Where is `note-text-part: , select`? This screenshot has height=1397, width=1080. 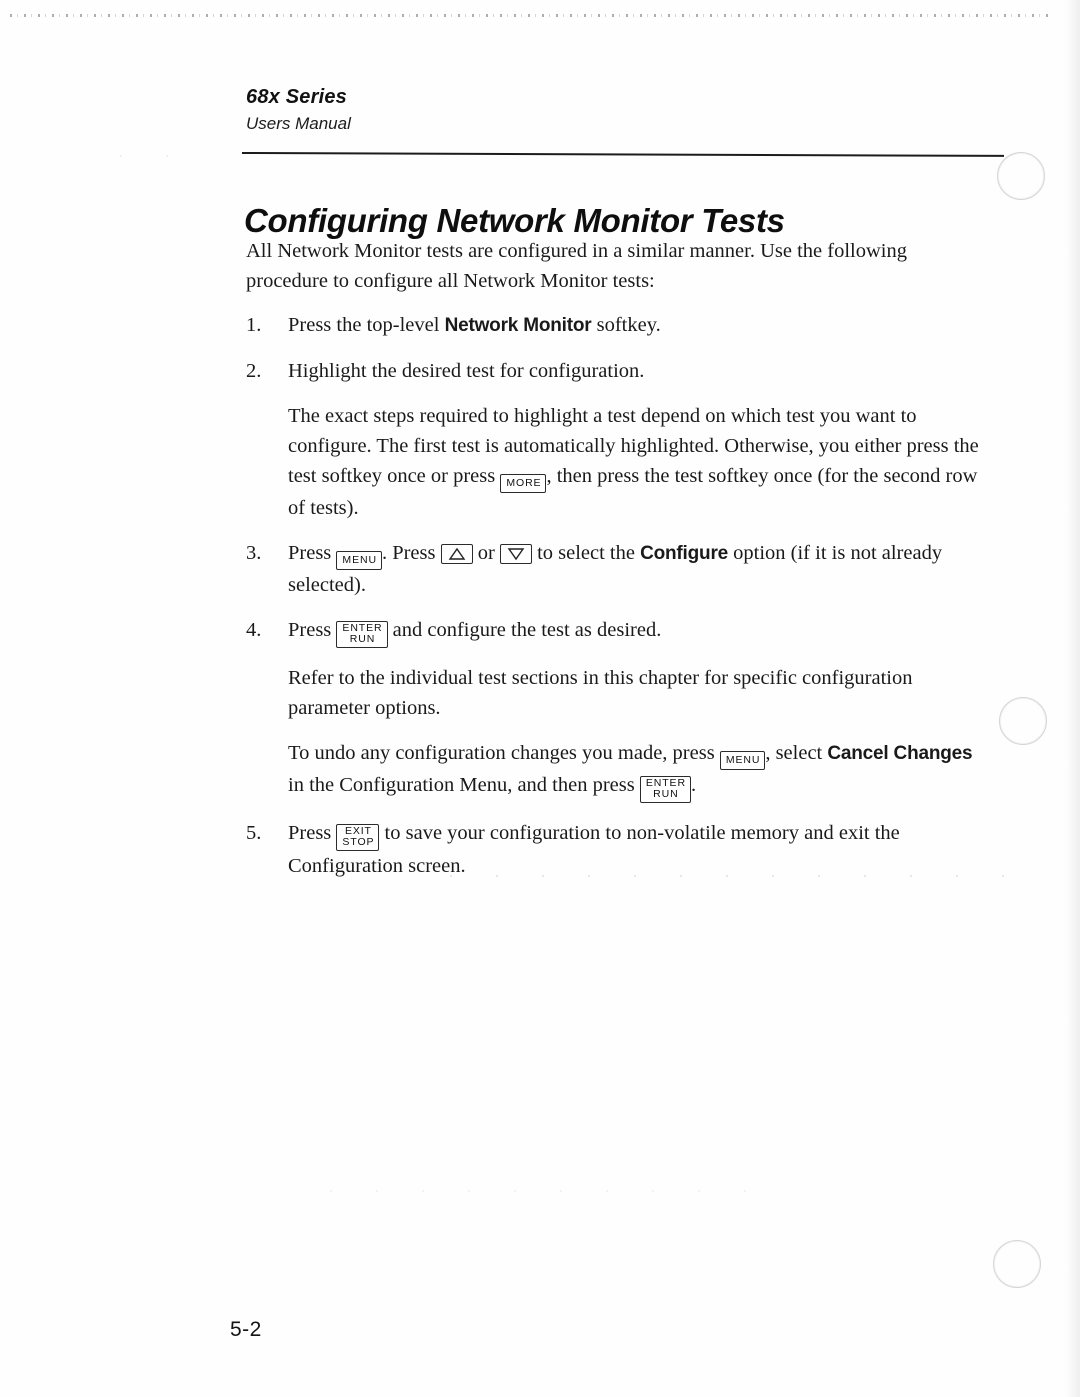 note-text-part: , select is located at coordinates (796, 753).